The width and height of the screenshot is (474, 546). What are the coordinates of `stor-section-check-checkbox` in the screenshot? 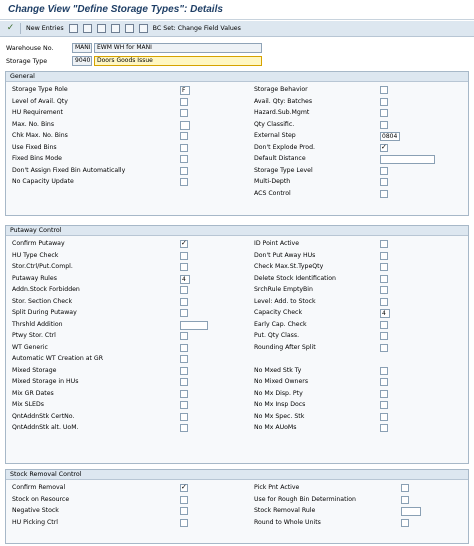 It's located at (184, 301).